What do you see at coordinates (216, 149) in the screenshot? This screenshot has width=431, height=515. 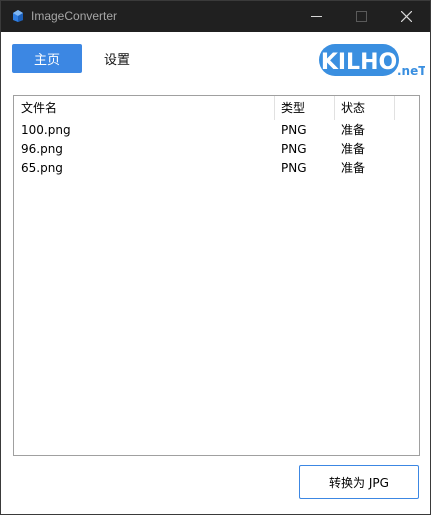 I see `table-row: 96.png PNG 准备` at bounding box center [216, 149].